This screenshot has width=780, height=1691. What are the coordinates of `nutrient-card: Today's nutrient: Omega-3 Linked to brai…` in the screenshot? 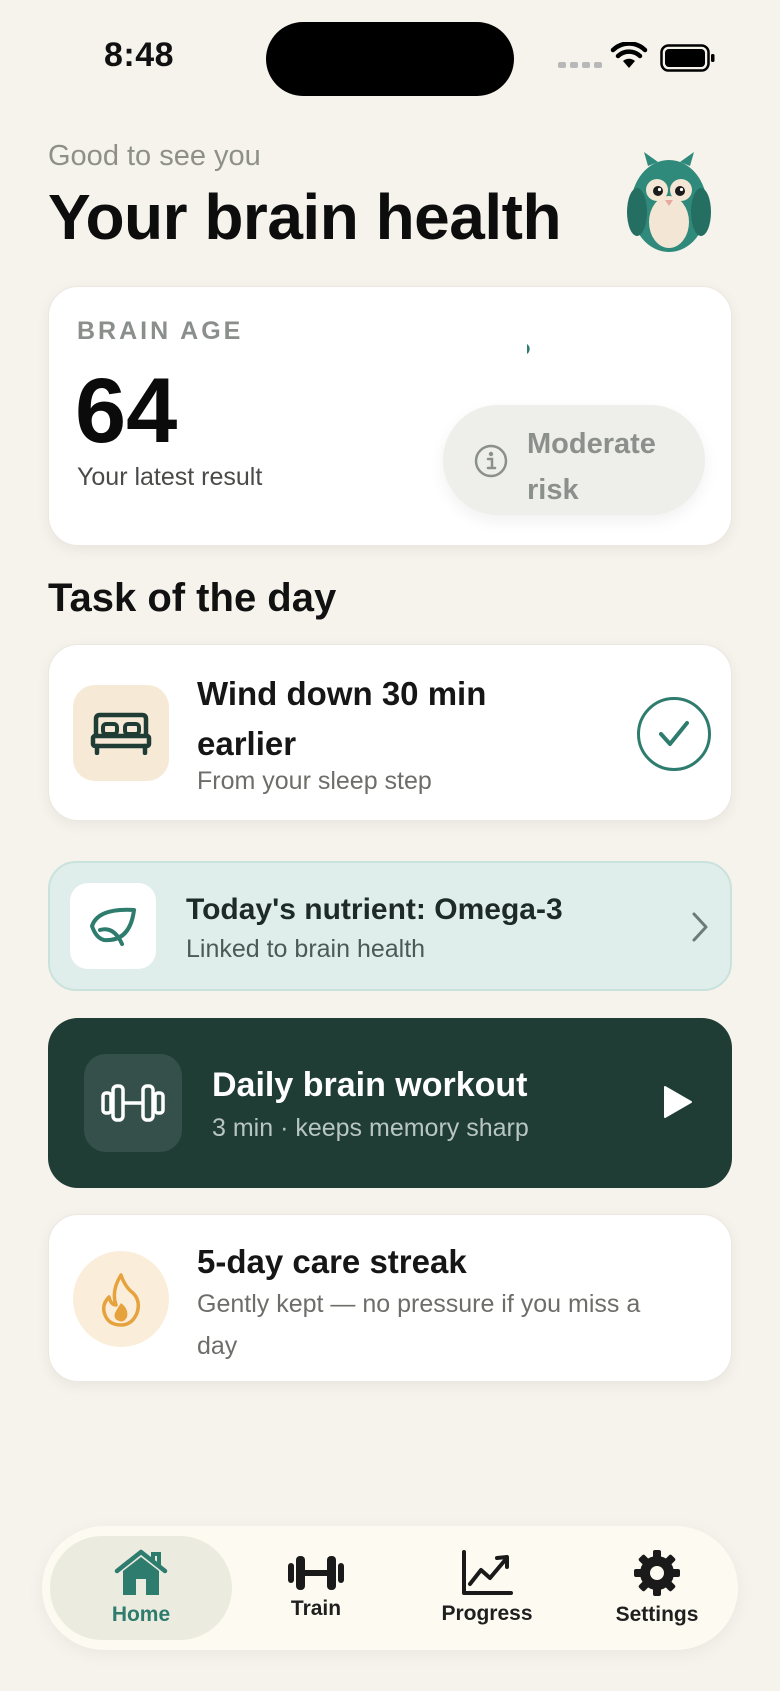 It's located at (390, 926).